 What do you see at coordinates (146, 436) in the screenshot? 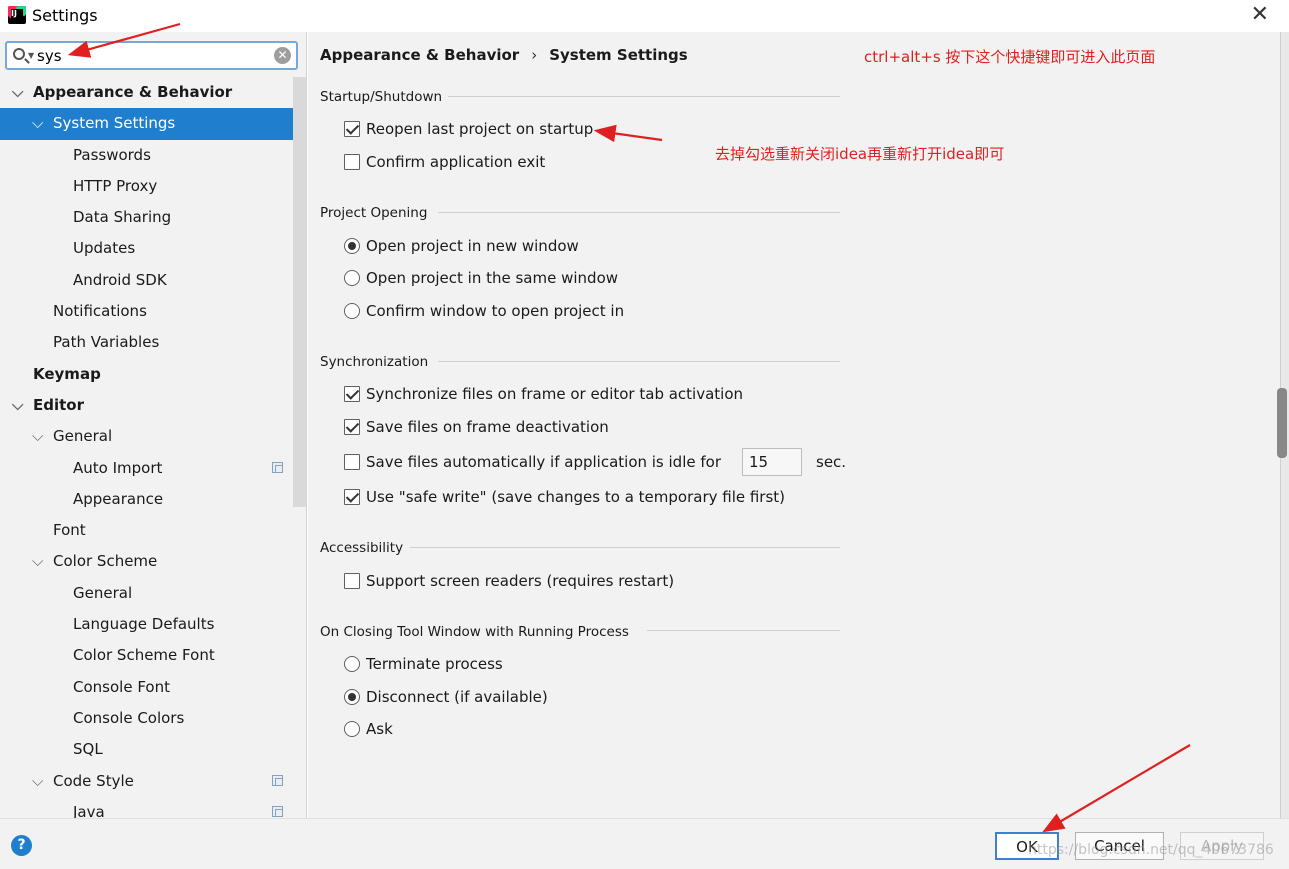
I see `tree-item-general: ⌵ General` at bounding box center [146, 436].